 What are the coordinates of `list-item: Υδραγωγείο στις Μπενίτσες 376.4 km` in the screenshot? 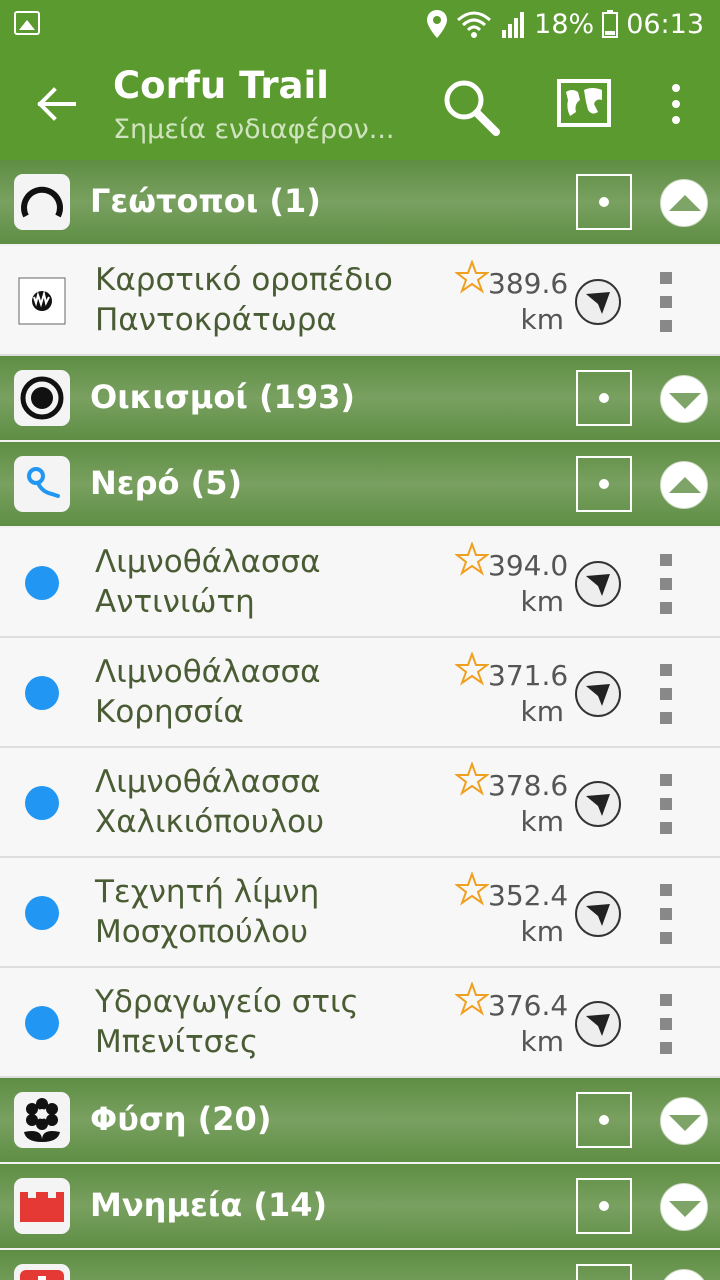 It's located at (360, 1023).